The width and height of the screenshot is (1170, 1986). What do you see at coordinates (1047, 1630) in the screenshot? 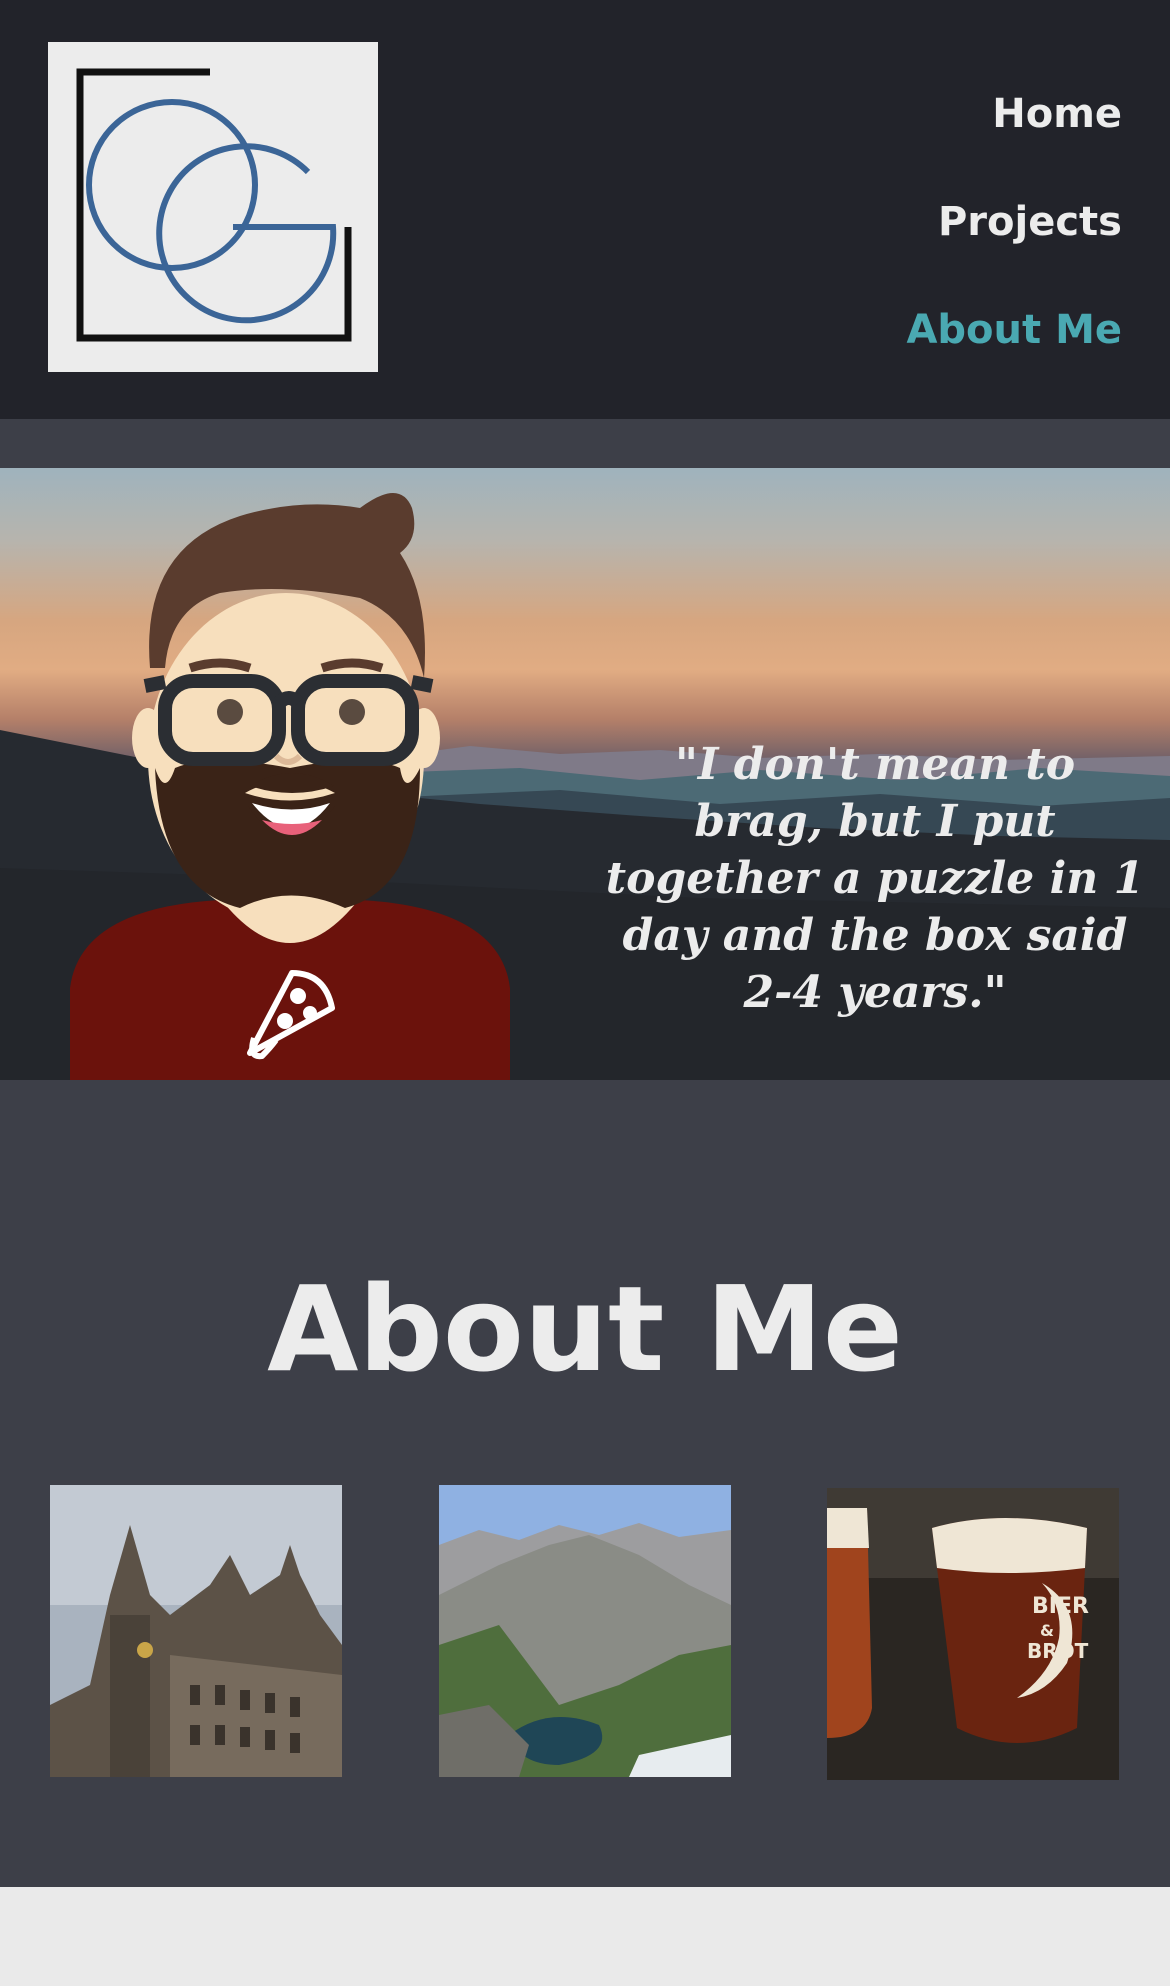
I see `beer-glass-label-ampersand: &` at bounding box center [1047, 1630].